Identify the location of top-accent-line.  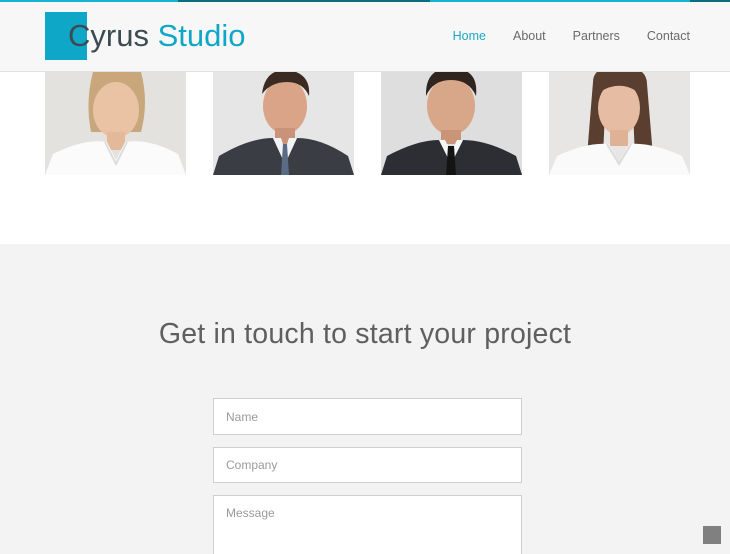
(365, 1).